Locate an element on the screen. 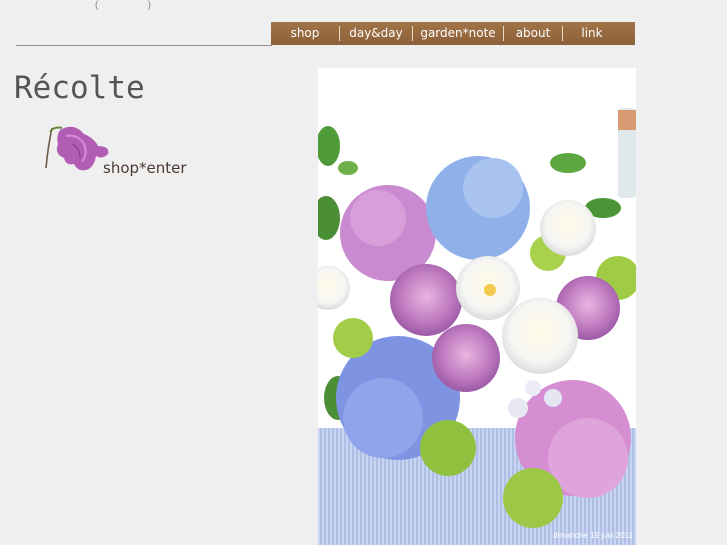 The image size is (727, 545). nav-item-shop: shop is located at coordinates (305, 33).